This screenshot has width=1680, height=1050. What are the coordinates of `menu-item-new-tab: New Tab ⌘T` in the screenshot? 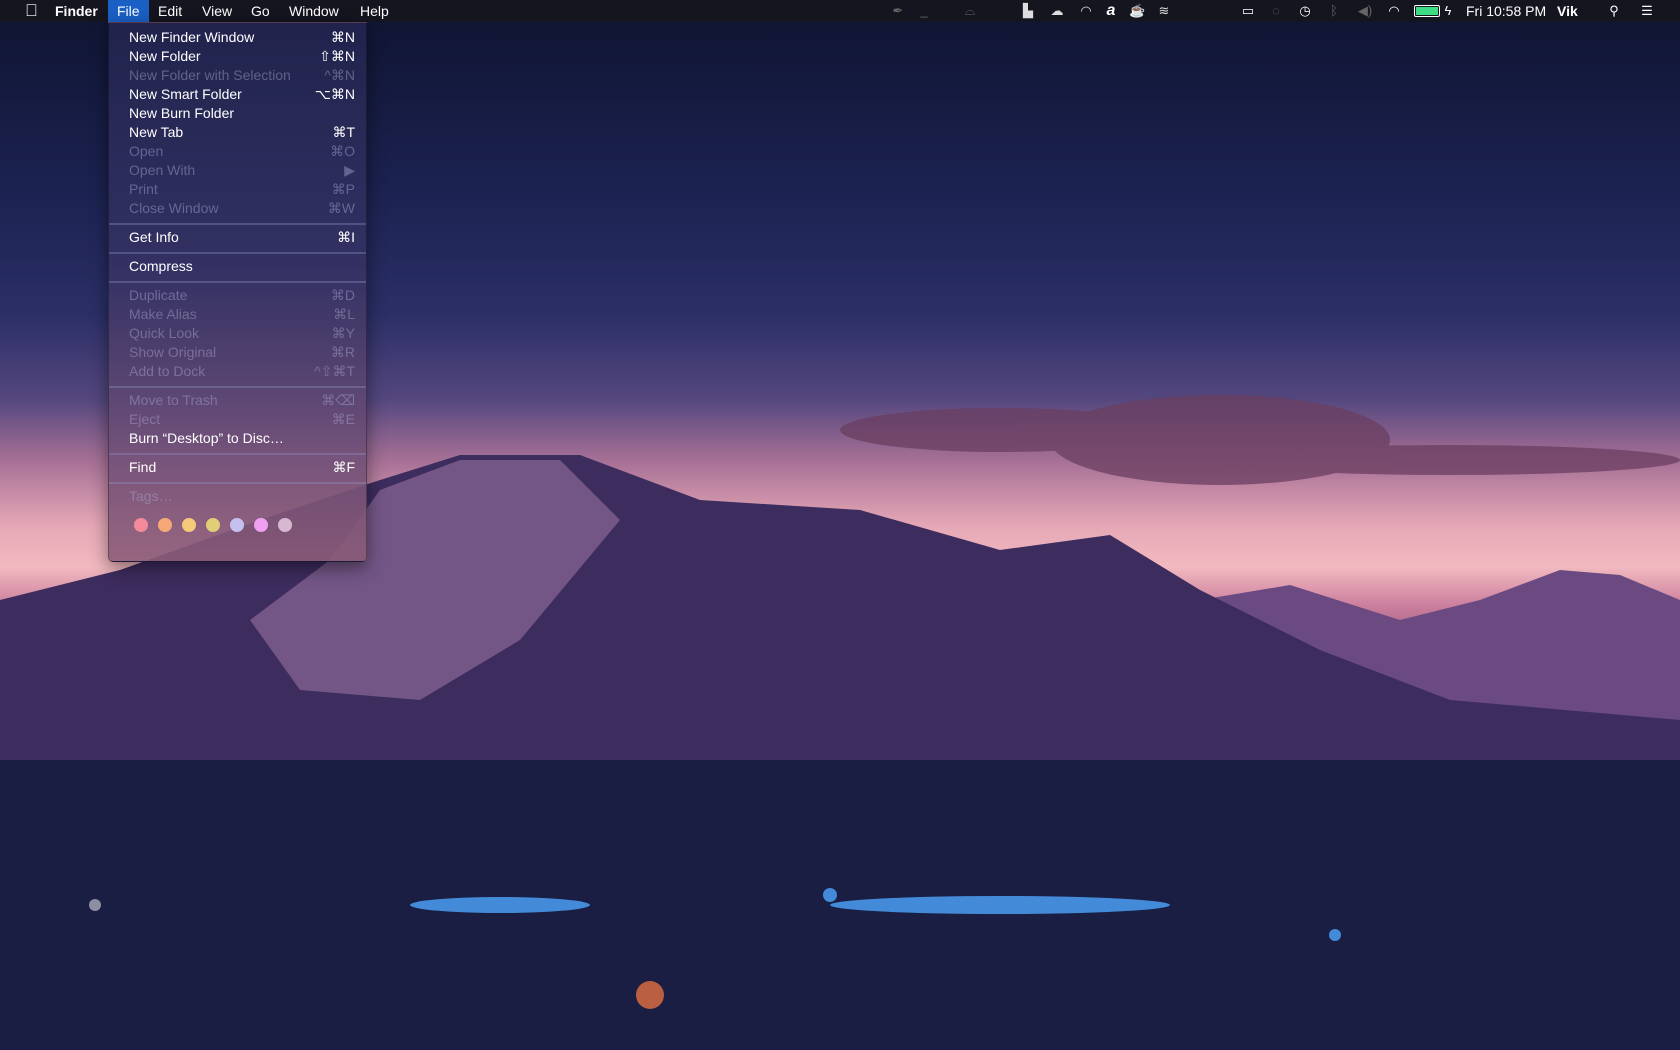 It's located at (237, 132).